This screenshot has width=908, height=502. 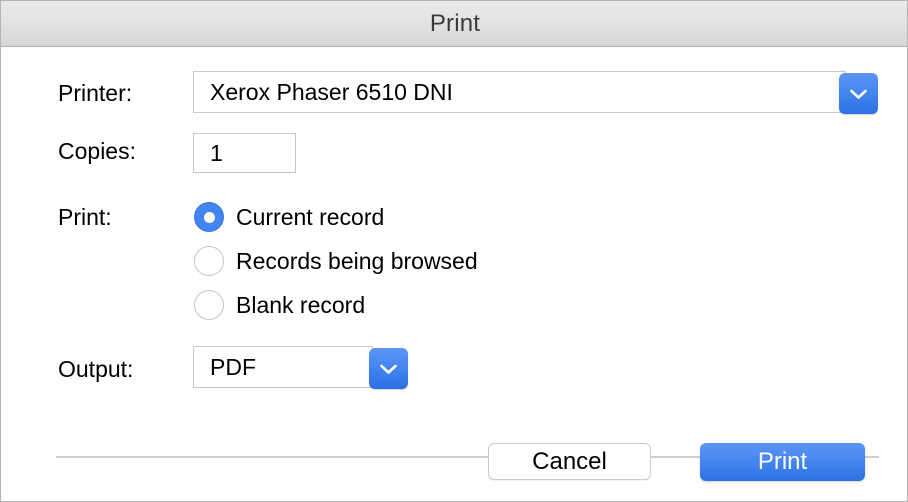 I want to click on output-select: PDF, so click(x=283, y=367).